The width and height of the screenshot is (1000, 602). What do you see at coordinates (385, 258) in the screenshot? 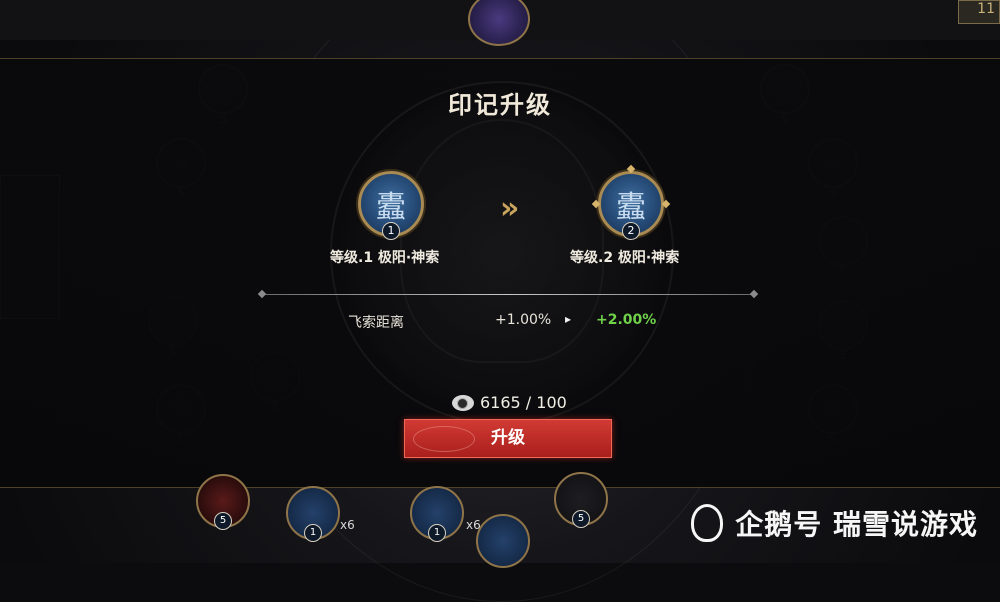
I see `current-mark-label: 等级.1 极阳·神索` at bounding box center [385, 258].